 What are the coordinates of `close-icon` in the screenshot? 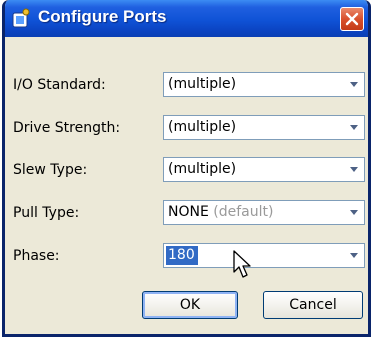 It's located at (352, 19).